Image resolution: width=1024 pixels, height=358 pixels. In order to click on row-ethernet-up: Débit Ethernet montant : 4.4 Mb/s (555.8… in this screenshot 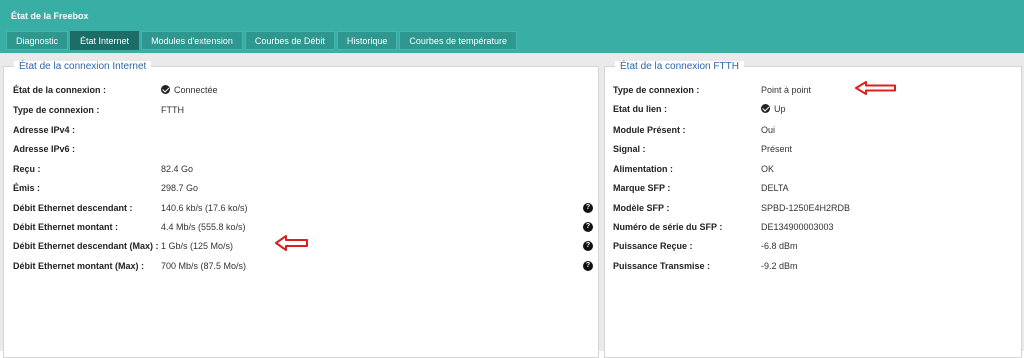, I will do `click(302, 227)`.